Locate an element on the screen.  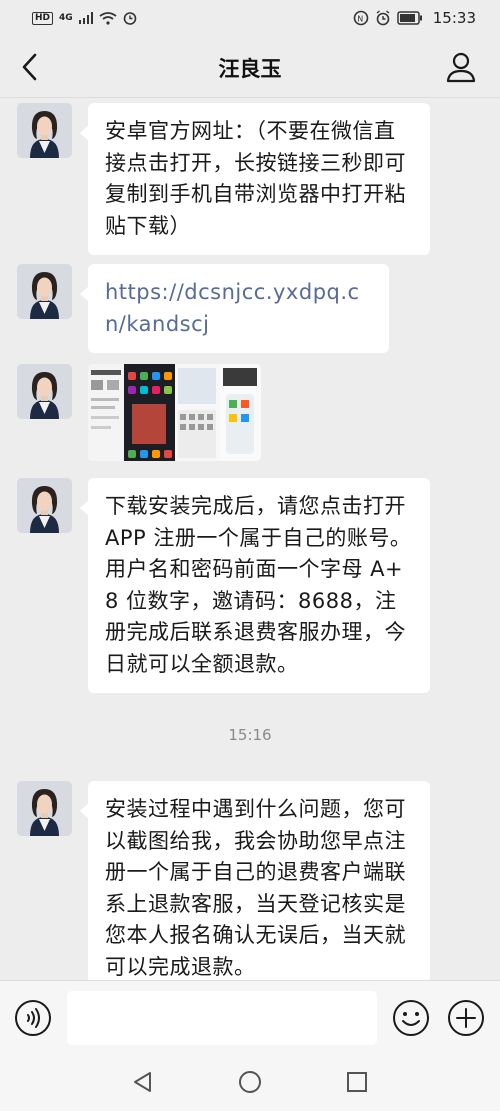
nav-home-button is located at coordinates (250, 1082).